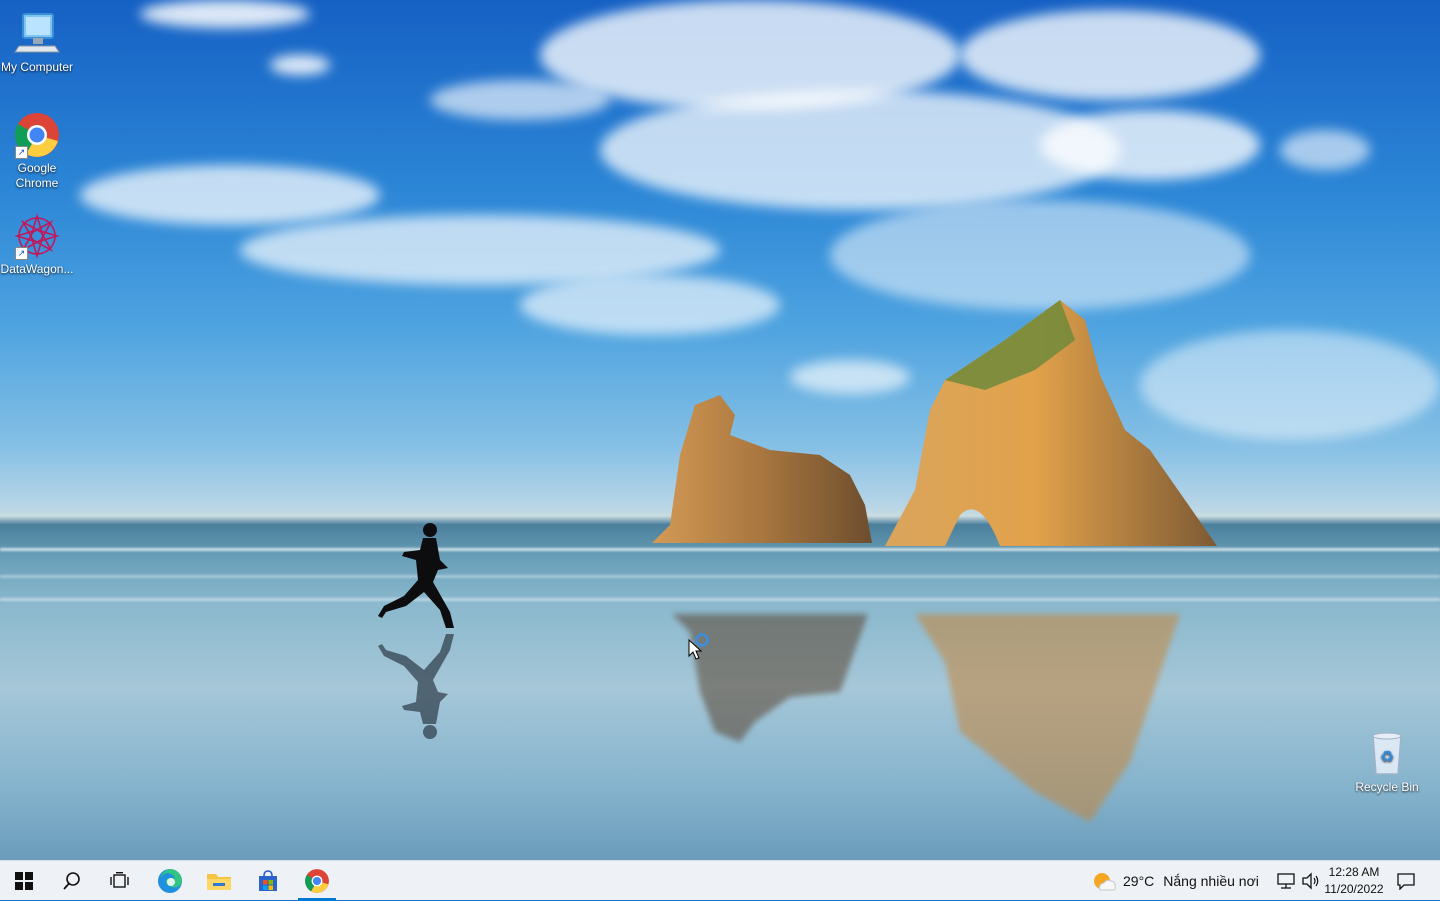 The image size is (1440, 901). Describe the element at coordinates (37, 236) in the screenshot. I see `datawagon-icon: ↗` at that location.